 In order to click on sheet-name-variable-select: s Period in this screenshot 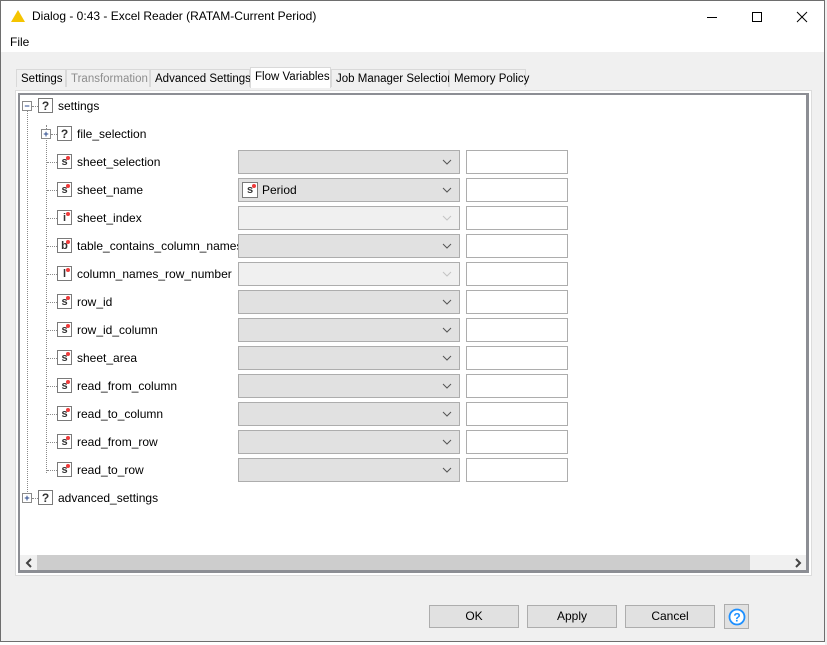, I will do `click(349, 190)`.